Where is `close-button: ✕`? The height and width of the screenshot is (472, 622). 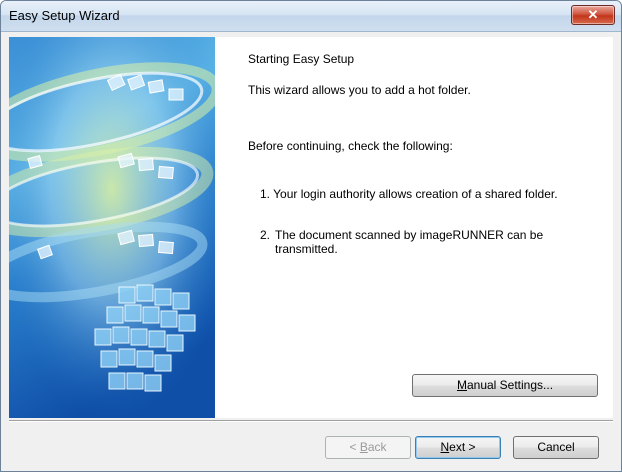
close-button: ✕ is located at coordinates (593, 15).